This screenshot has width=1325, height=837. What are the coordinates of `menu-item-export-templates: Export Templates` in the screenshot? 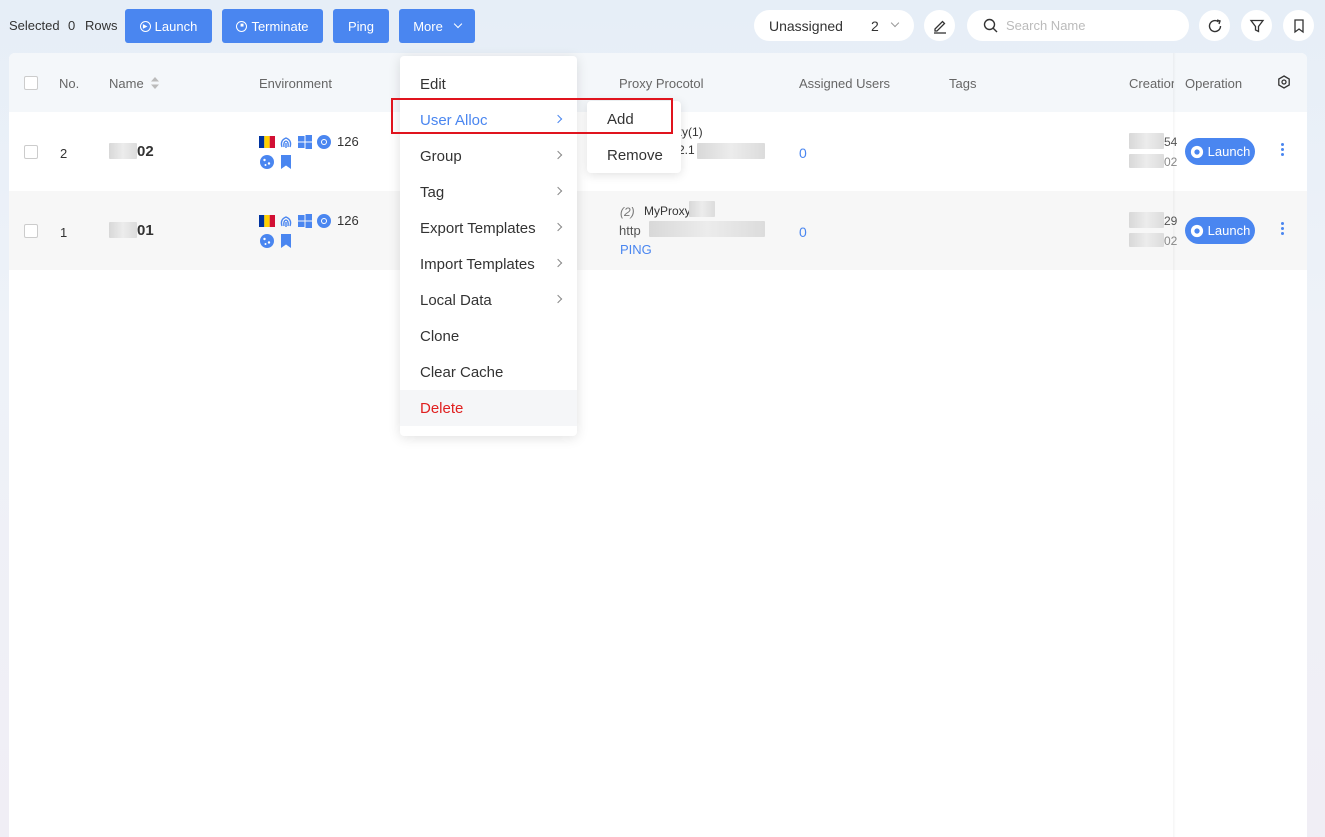 It's located at (488, 228).